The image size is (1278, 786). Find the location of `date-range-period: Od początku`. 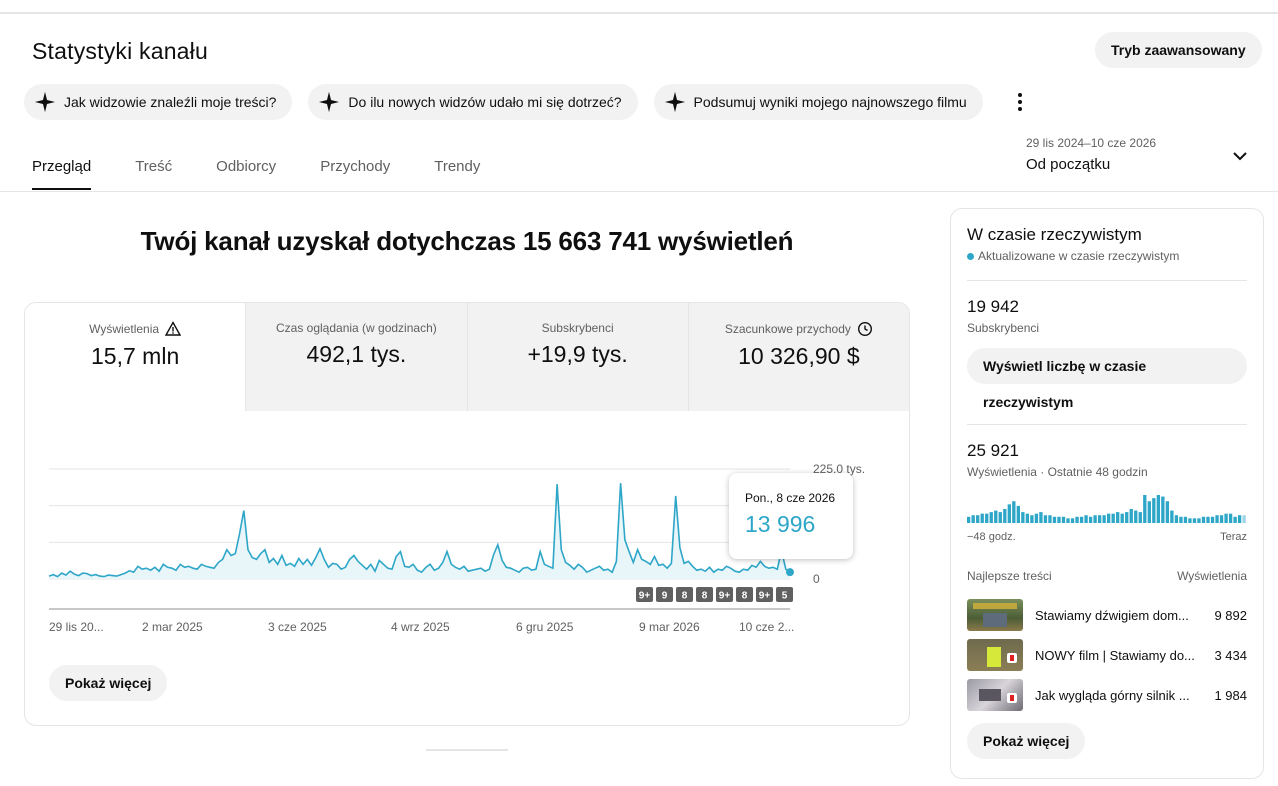

date-range-period: Od początku is located at coordinates (1068, 164).